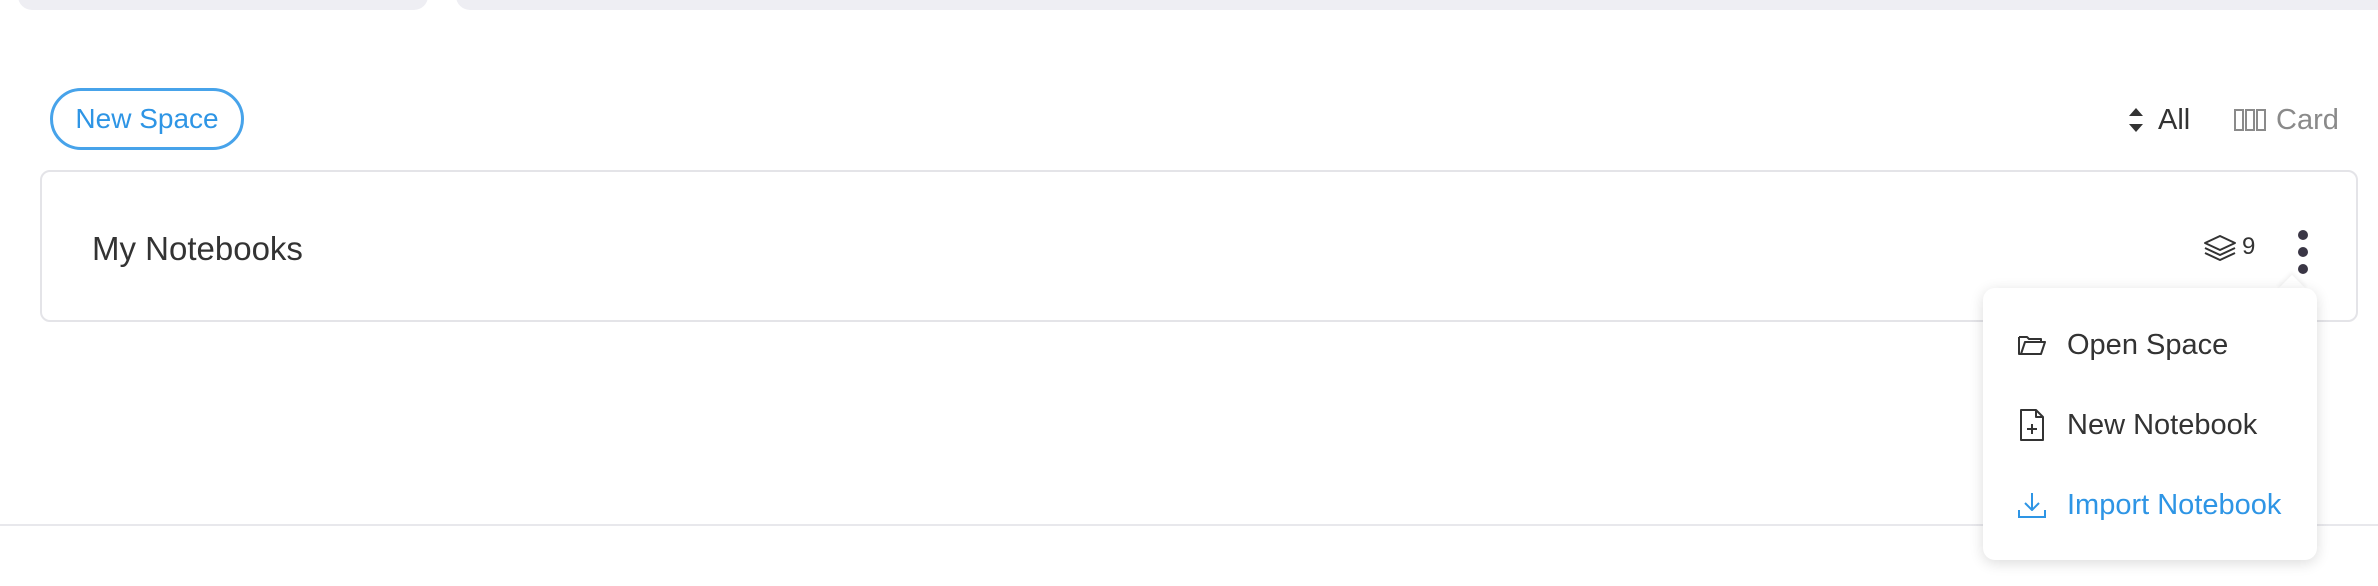 Image resolution: width=2378 pixels, height=586 pixels. Describe the element at coordinates (2250, 120) in the screenshot. I see `card-view-icon` at that location.